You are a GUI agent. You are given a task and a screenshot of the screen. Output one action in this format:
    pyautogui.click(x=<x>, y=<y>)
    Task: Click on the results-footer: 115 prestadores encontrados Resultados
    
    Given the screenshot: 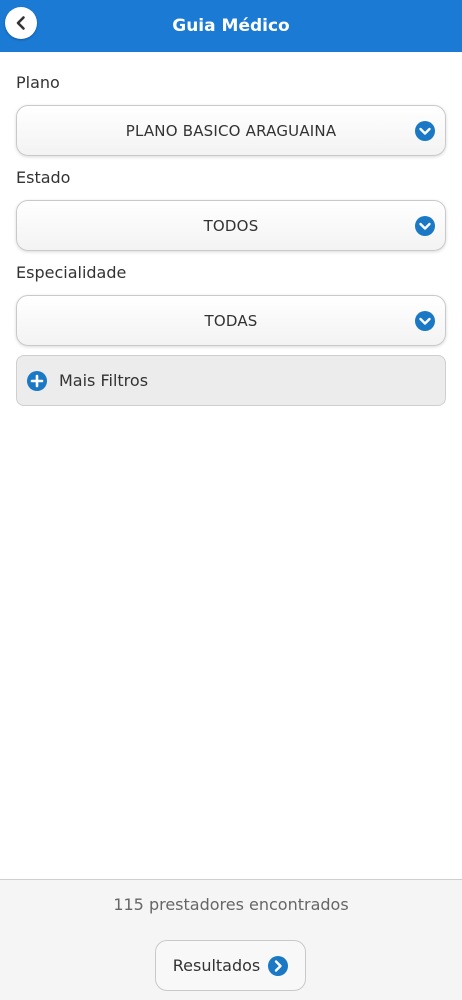 What is the action you would take?
    pyautogui.click(x=231, y=939)
    